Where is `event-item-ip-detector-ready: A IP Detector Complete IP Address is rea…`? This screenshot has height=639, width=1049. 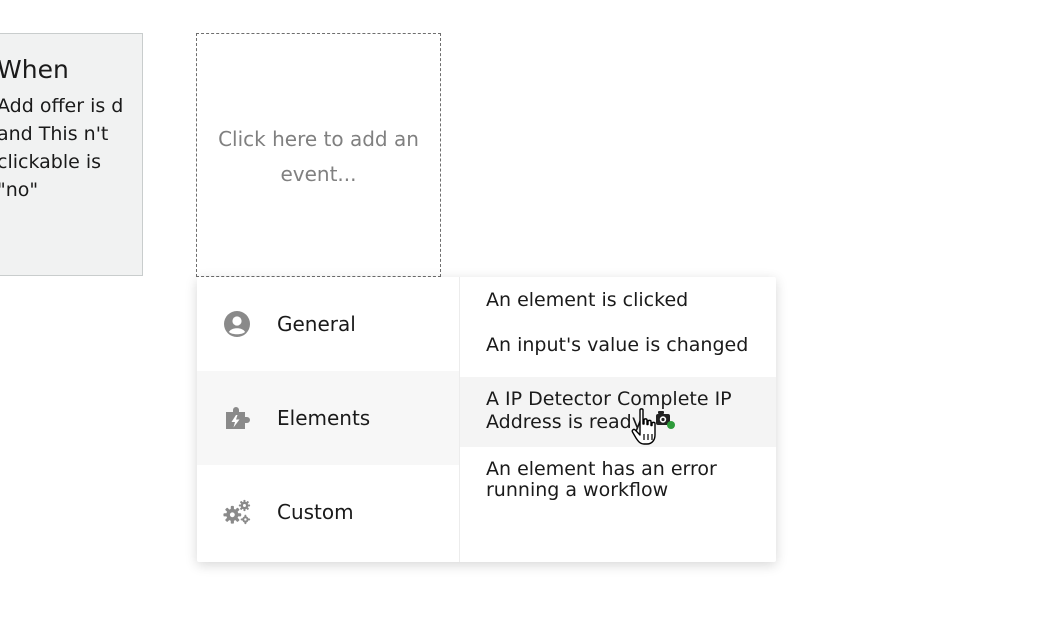
event-item-ip-detector-ready: A IP Detector Complete IP Address is rea… is located at coordinates (618, 412).